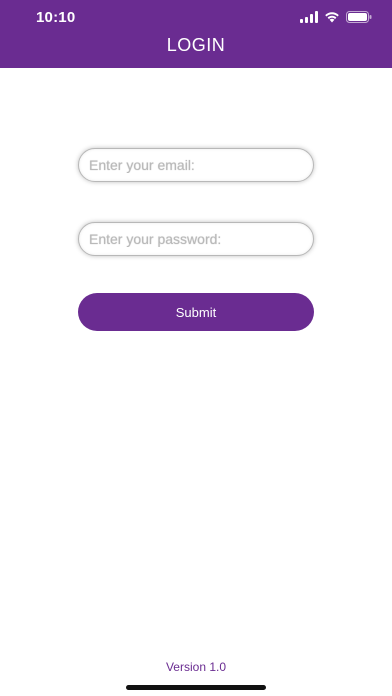 Image resolution: width=392 pixels, height=696 pixels. I want to click on version-label: Version 1.0, so click(196, 667).